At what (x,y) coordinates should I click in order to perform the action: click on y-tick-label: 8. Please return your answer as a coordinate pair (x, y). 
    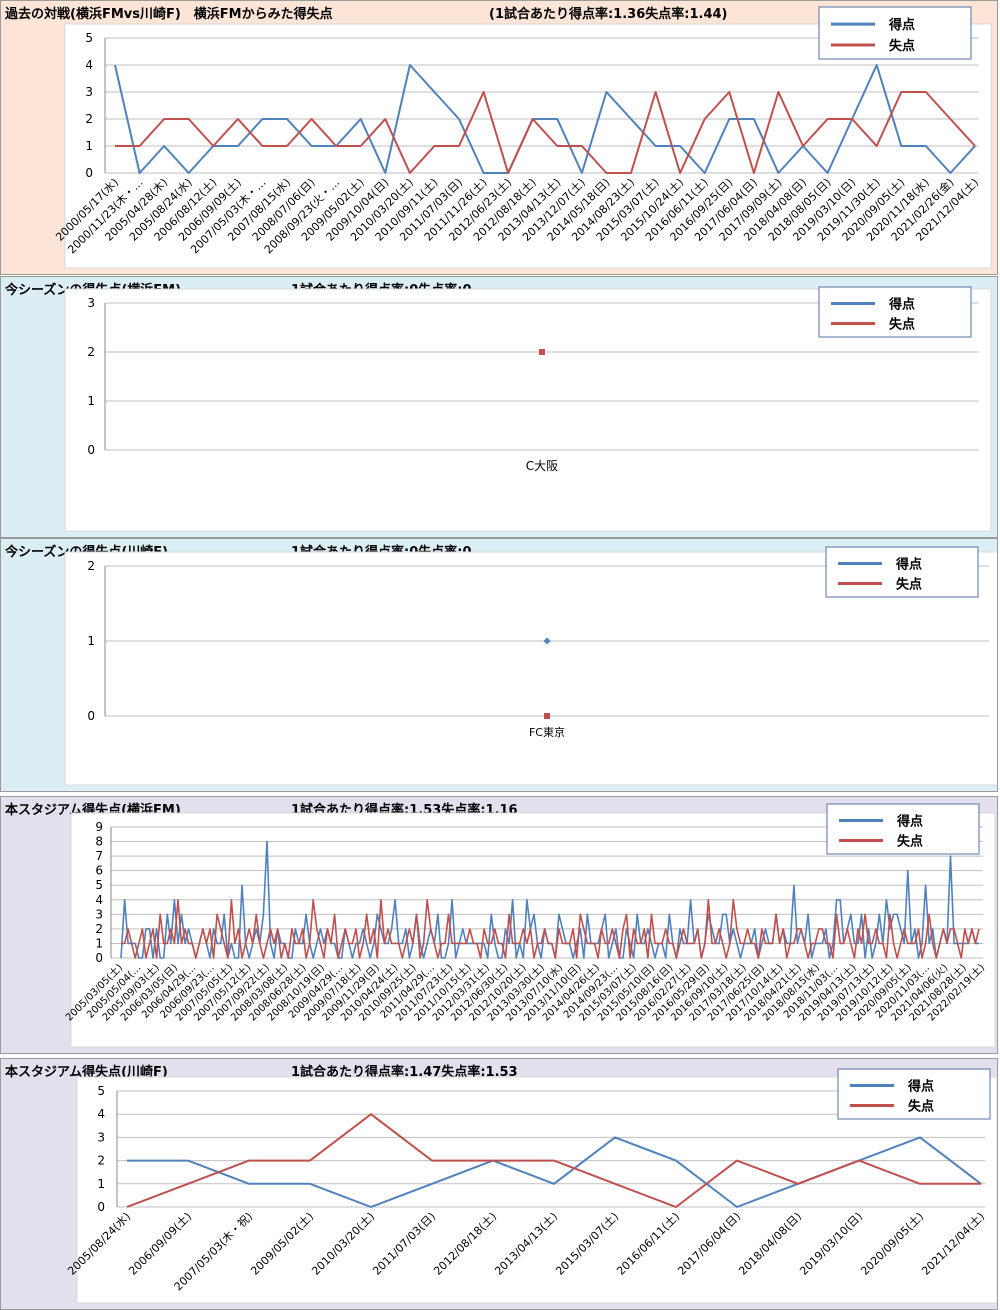
    Looking at the image, I should click on (99, 842).